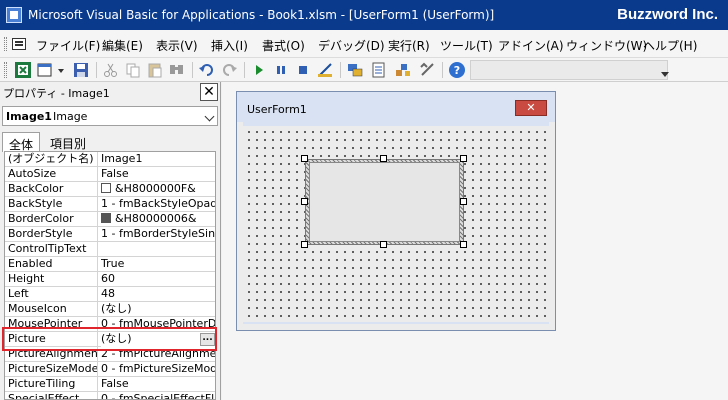 The height and width of the screenshot is (400, 728). Describe the element at coordinates (113, 263) in the screenshot. I see `property-value-text: True` at that location.